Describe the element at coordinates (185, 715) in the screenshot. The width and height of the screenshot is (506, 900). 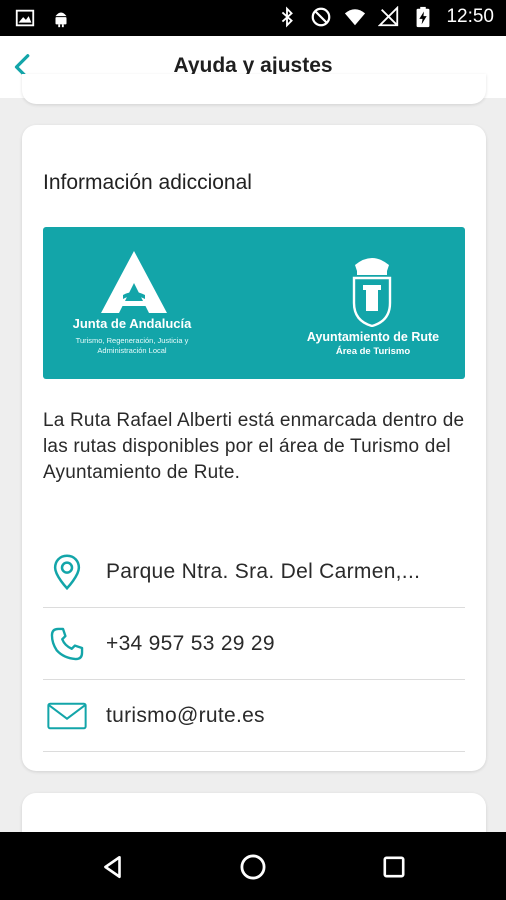
I see `contact-email-text: turismo@rute.es` at that location.